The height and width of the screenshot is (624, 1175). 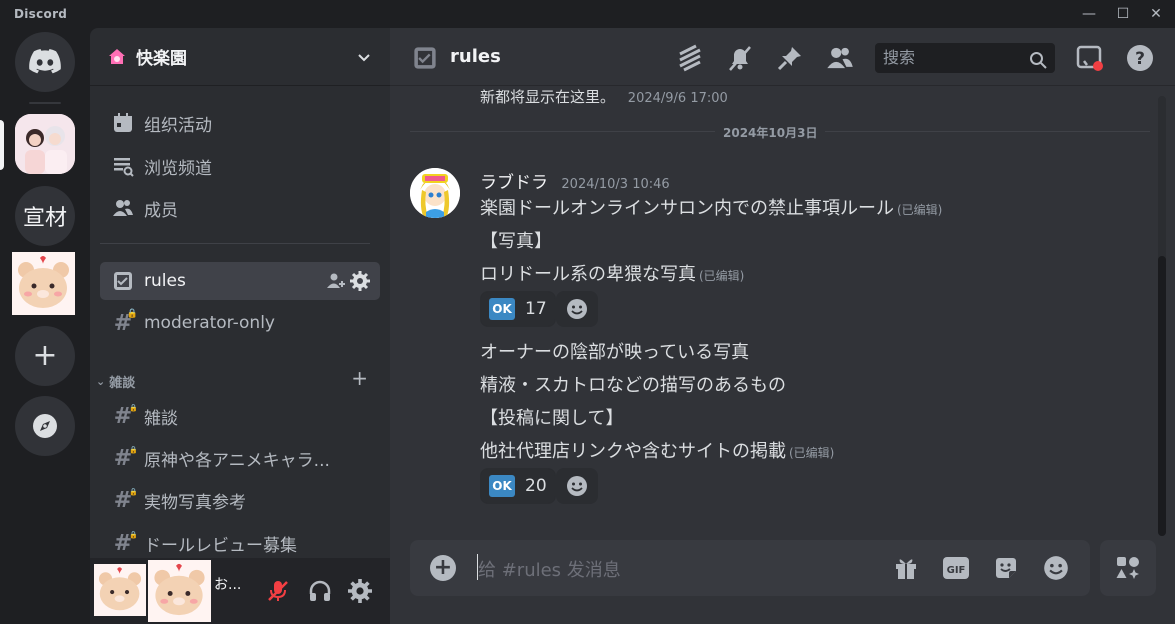 What do you see at coordinates (633, 451) in the screenshot?
I see `message-line-text: 他社代理店リンクや含むサイトの掲載` at bounding box center [633, 451].